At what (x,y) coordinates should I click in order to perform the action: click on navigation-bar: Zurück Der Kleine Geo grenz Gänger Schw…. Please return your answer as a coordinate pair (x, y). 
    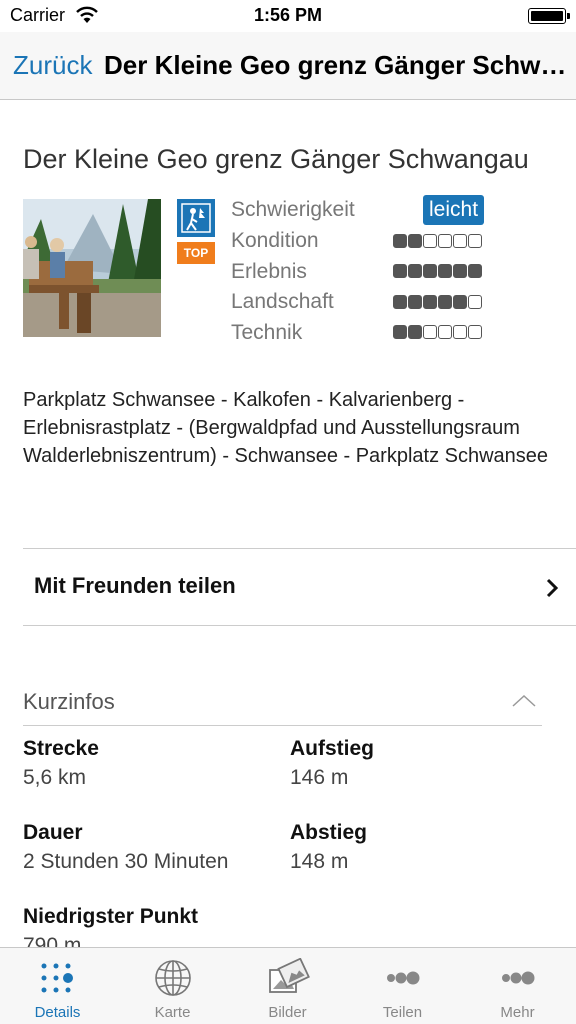
    Looking at the image, I should click on (288, 66).